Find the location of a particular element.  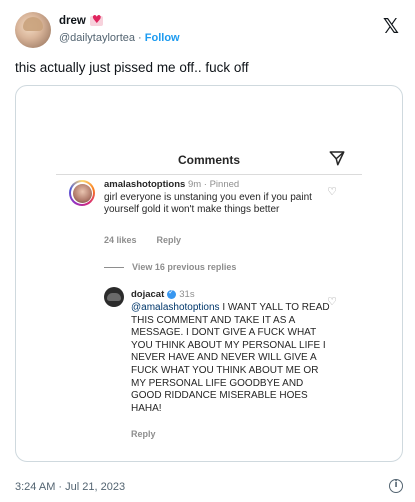

info-icon: i is located at coordinates (396, 486).